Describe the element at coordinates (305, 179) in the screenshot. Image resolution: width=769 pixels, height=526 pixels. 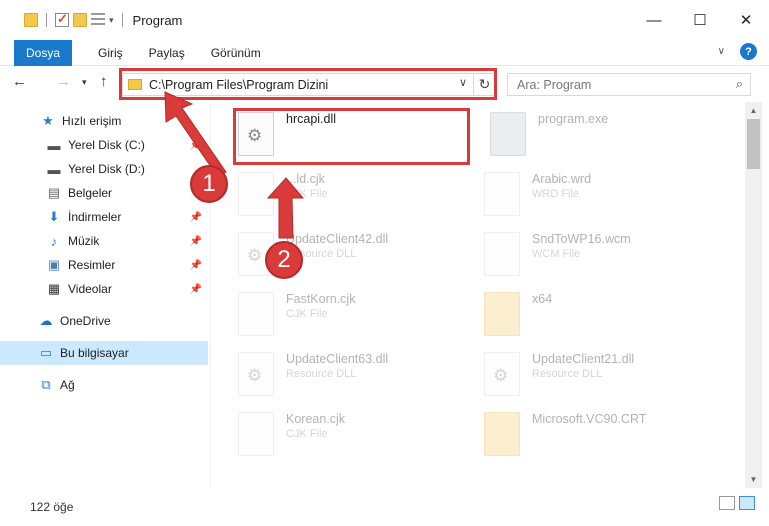
I see `file-name: ...ld.cjk` at that location.